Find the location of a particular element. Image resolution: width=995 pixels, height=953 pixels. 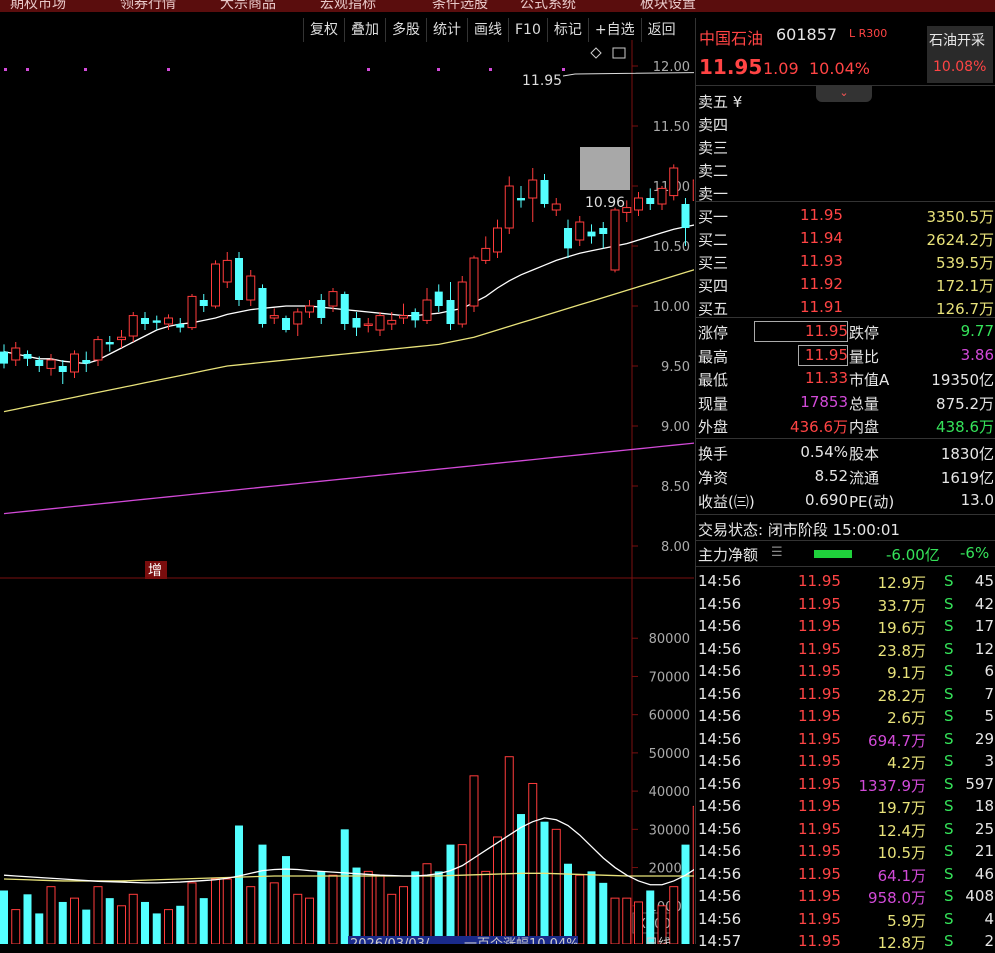

chart-toolbar: 复权 叠加 多股 统计 画线 F10 标记 +自选 返回 is located at coordinates (492, 30).